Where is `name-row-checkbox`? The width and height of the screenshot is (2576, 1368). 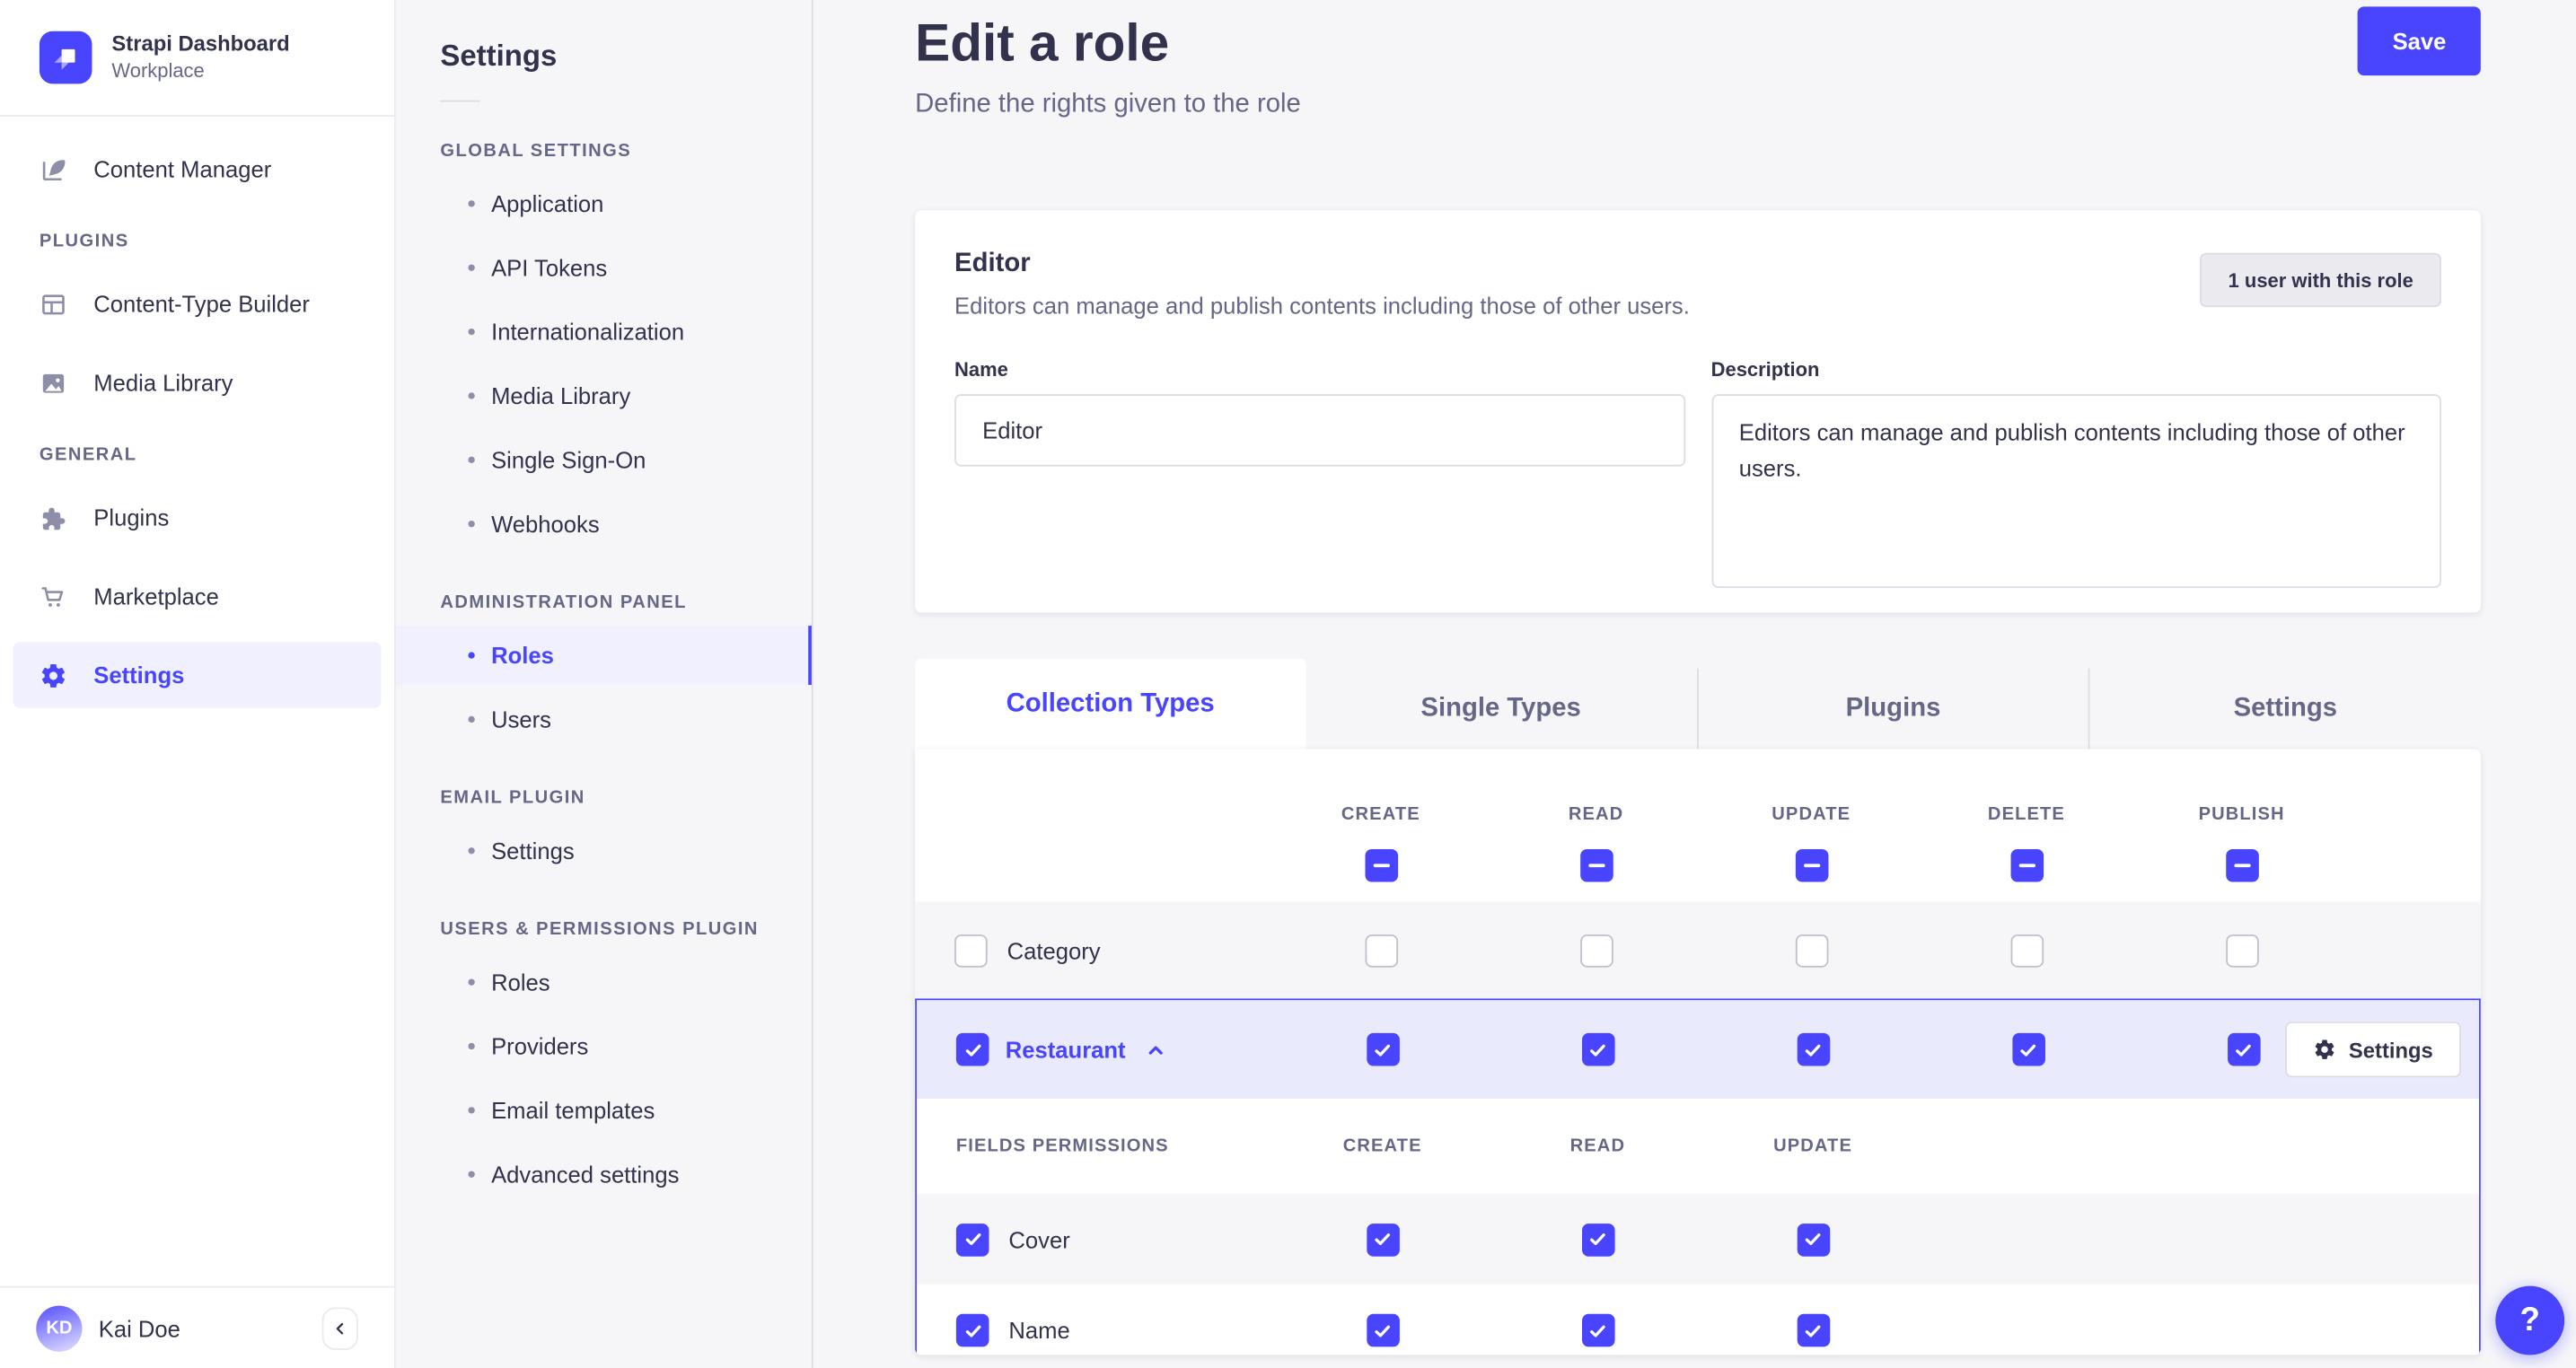
name-row-checkbox is located at coordinates (972, 1330).